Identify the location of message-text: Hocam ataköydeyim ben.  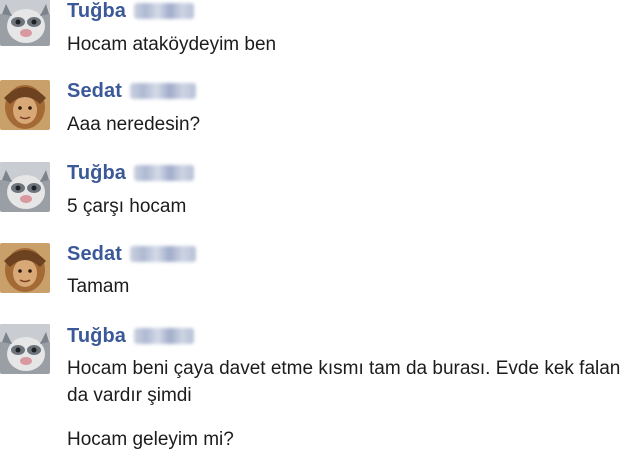
(172, 44).